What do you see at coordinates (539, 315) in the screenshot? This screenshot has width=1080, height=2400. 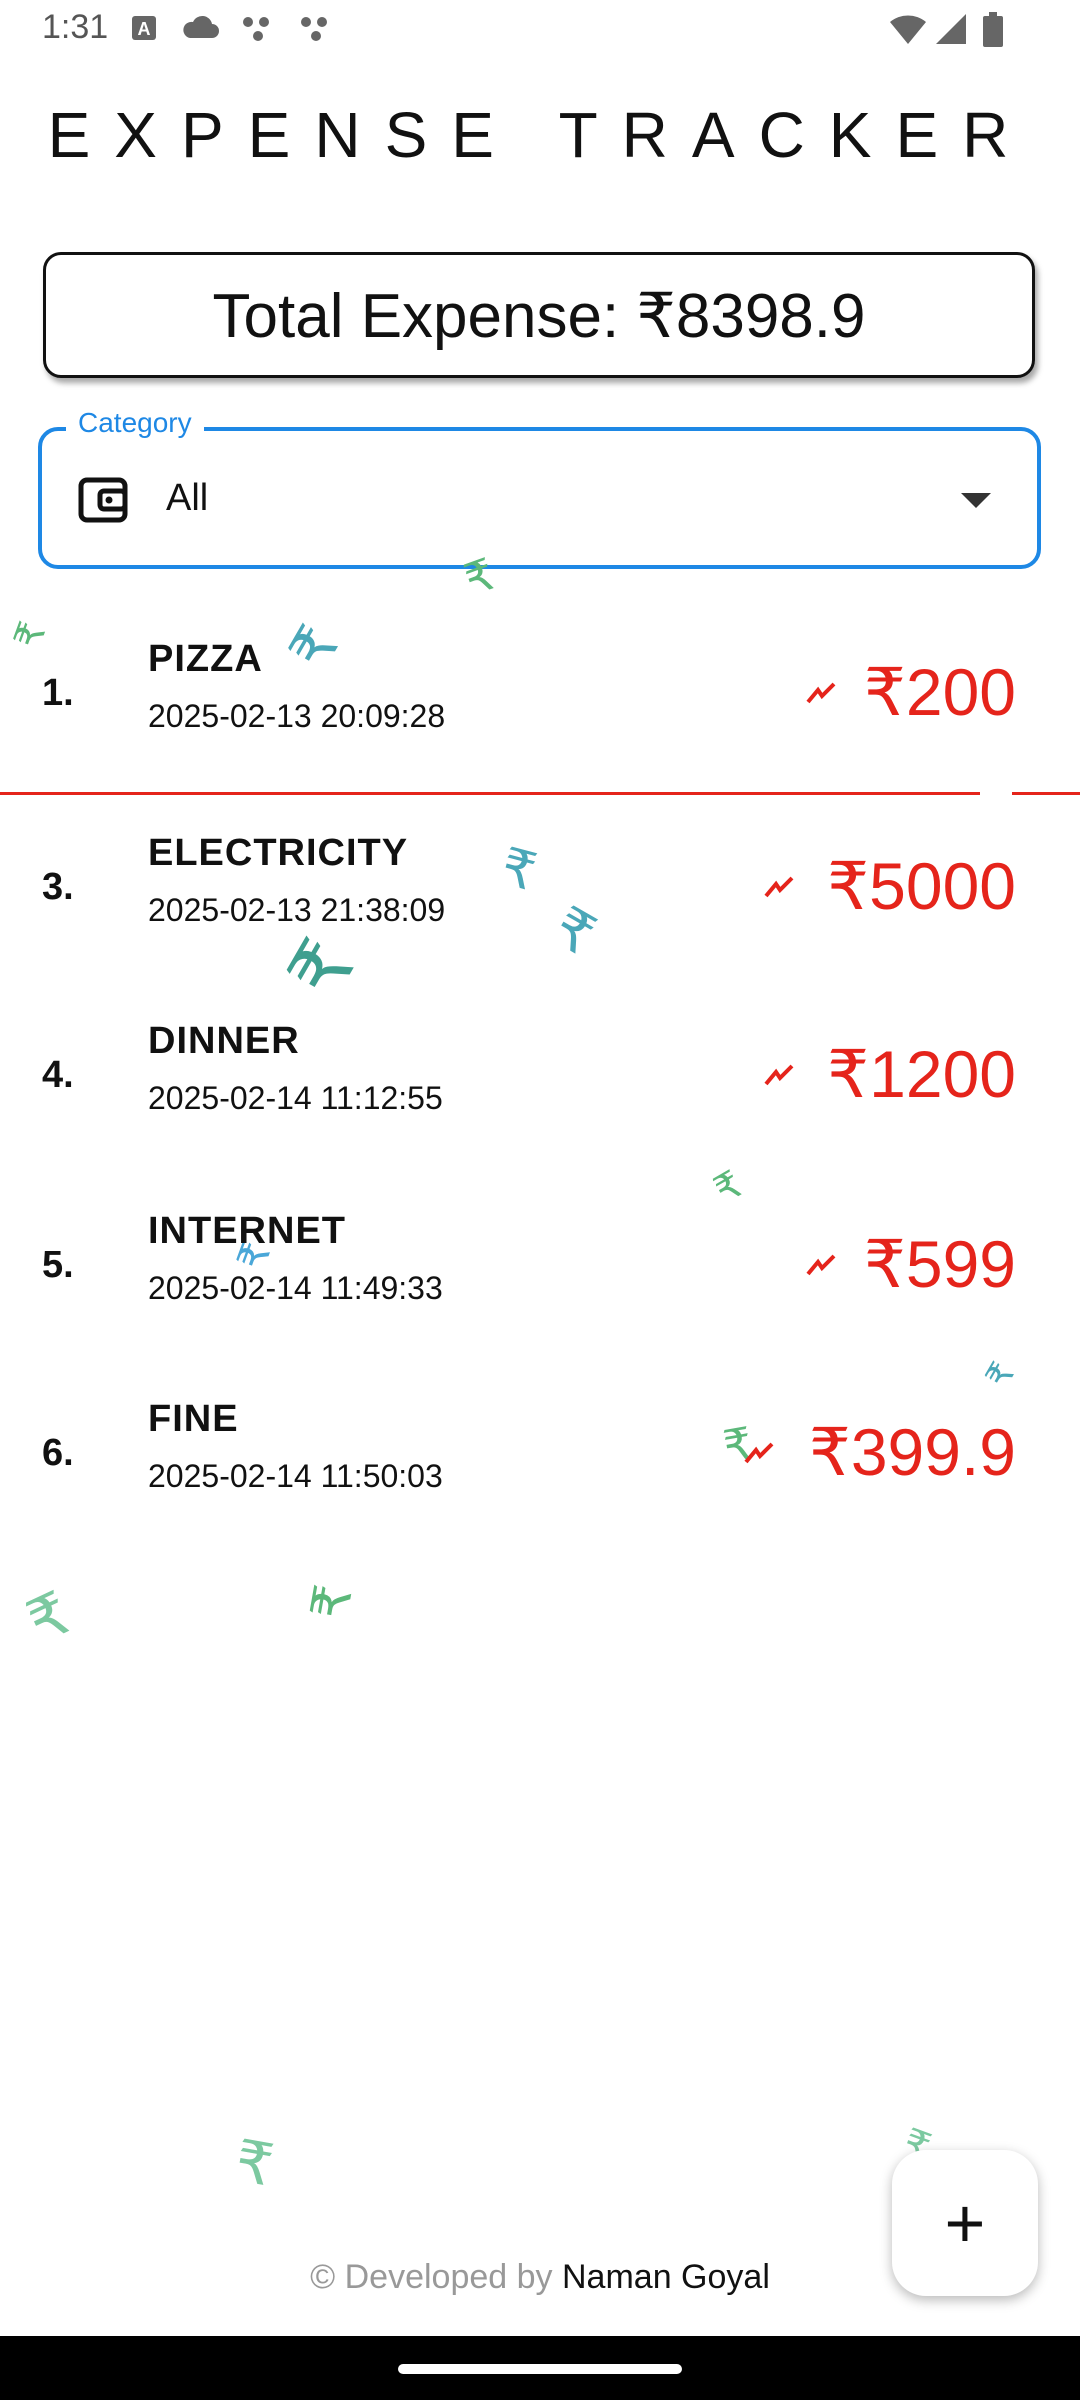 I see `total-expense-card: Total Expense: ₹8398.9` at bounding box center [539, 315].